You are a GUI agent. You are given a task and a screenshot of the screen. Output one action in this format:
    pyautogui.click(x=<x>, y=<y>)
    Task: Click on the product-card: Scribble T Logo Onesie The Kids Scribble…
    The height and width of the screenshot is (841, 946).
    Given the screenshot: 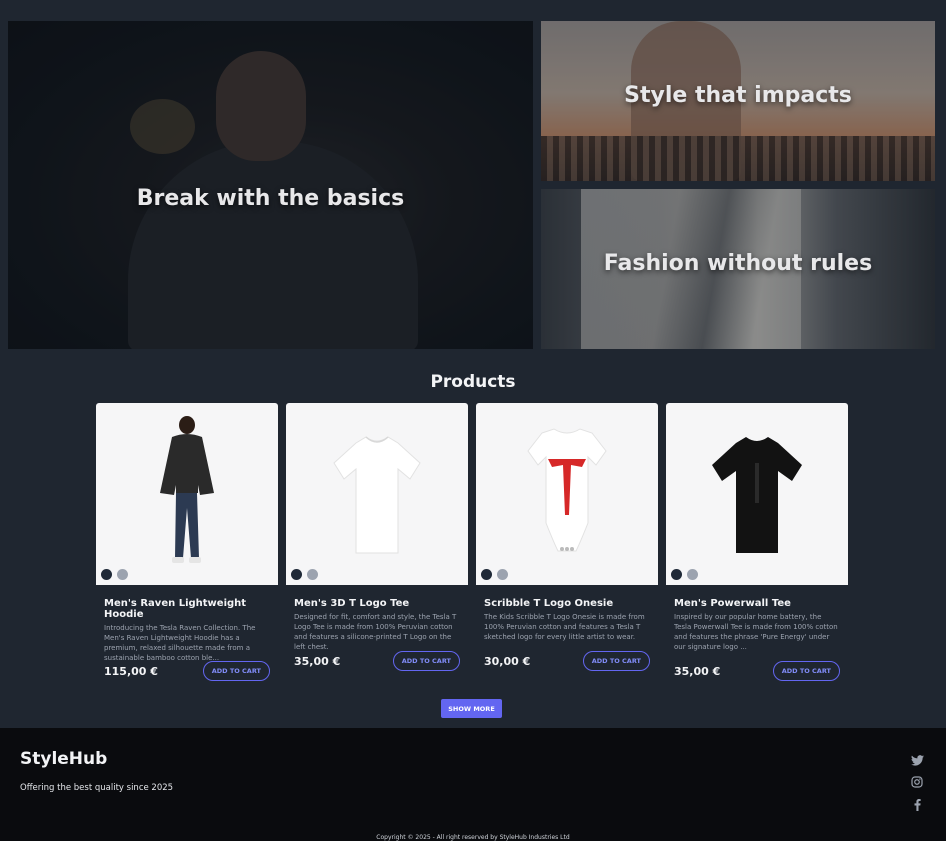 What is the action you would take?
    pyautogui.click(x=567, y=546)
    